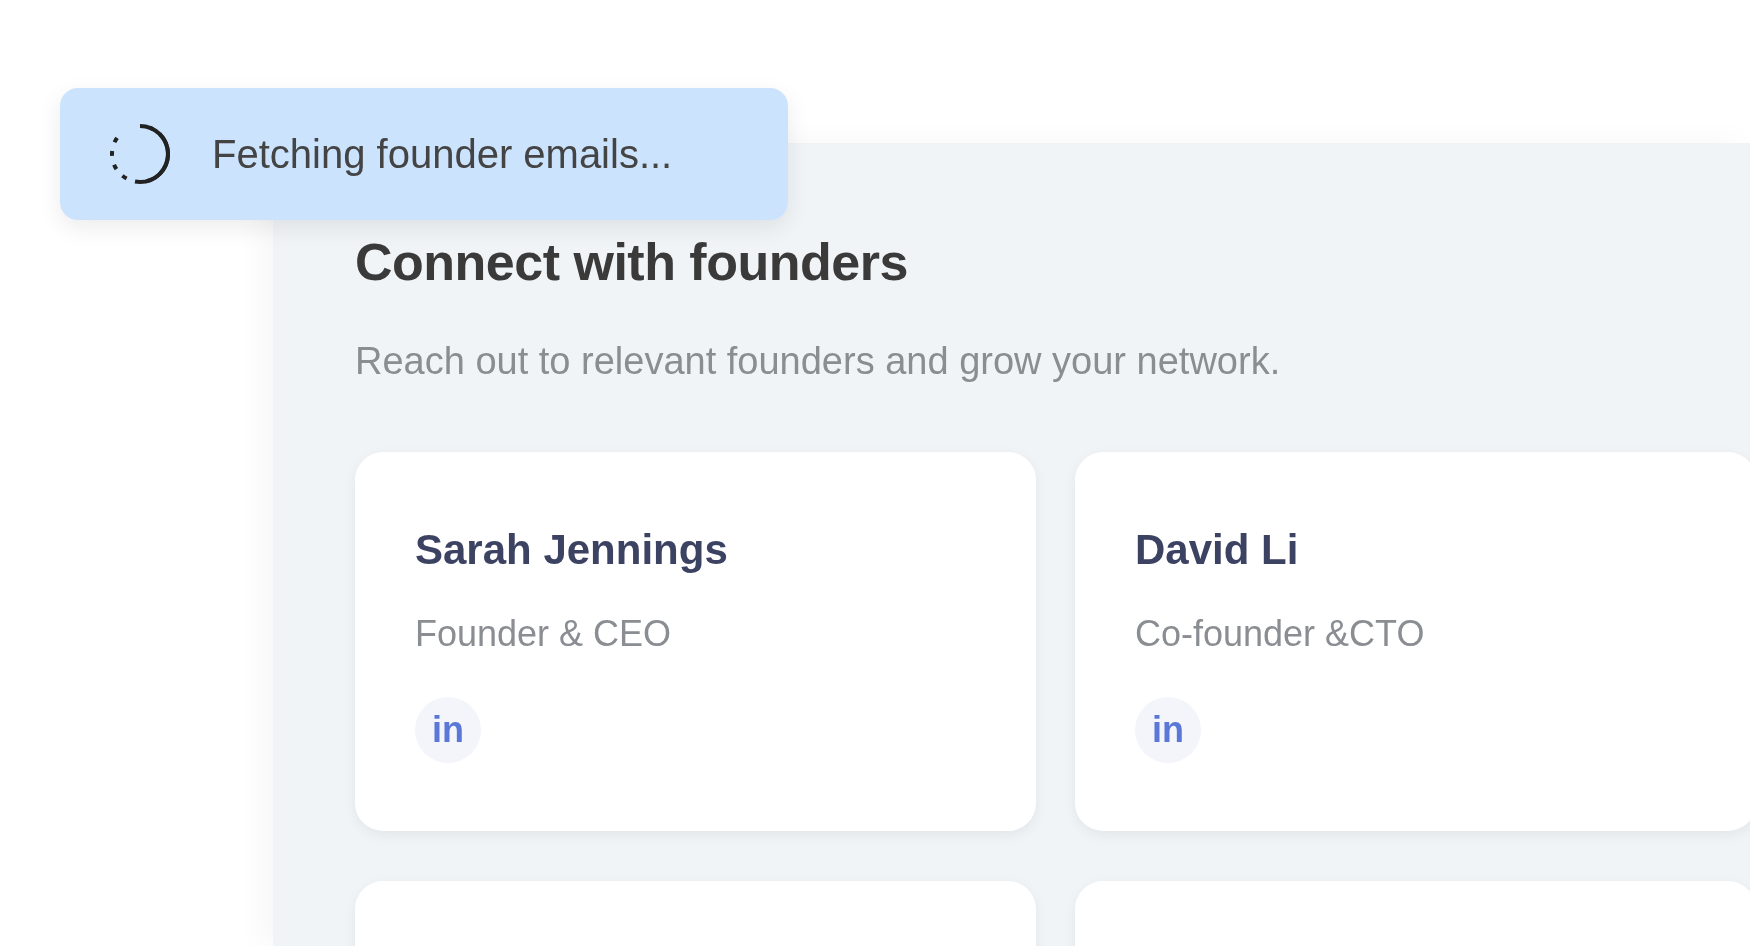 Image resolution: width=1750 pixels, height=946 pixels. What do you see at coordinates (544, 634) in the screenshot?
I see `founder-role: Founder & CEO` at bounding box center [544, 634].